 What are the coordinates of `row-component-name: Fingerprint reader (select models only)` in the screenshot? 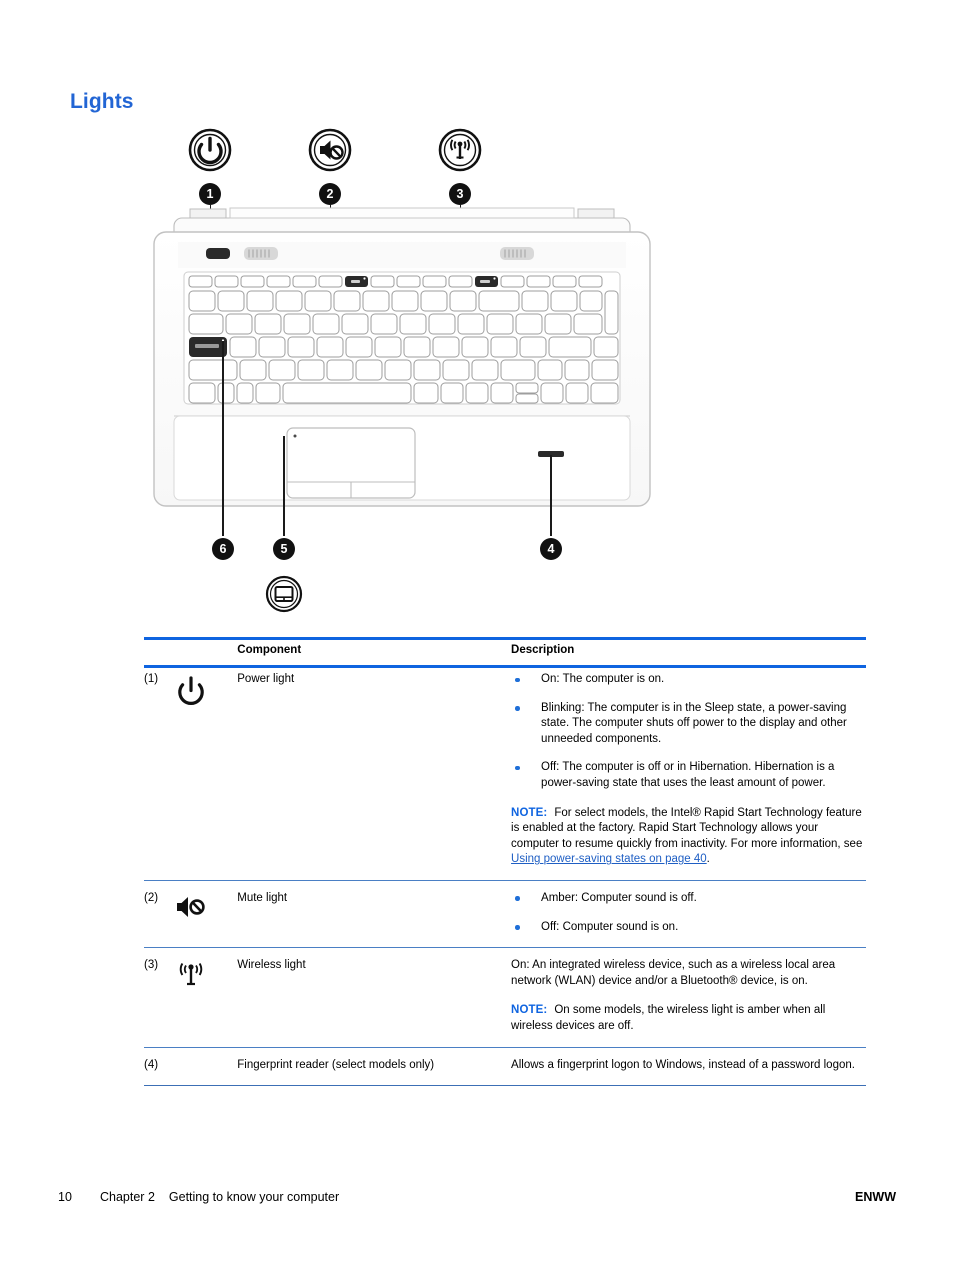 It's located at (336, 1064).